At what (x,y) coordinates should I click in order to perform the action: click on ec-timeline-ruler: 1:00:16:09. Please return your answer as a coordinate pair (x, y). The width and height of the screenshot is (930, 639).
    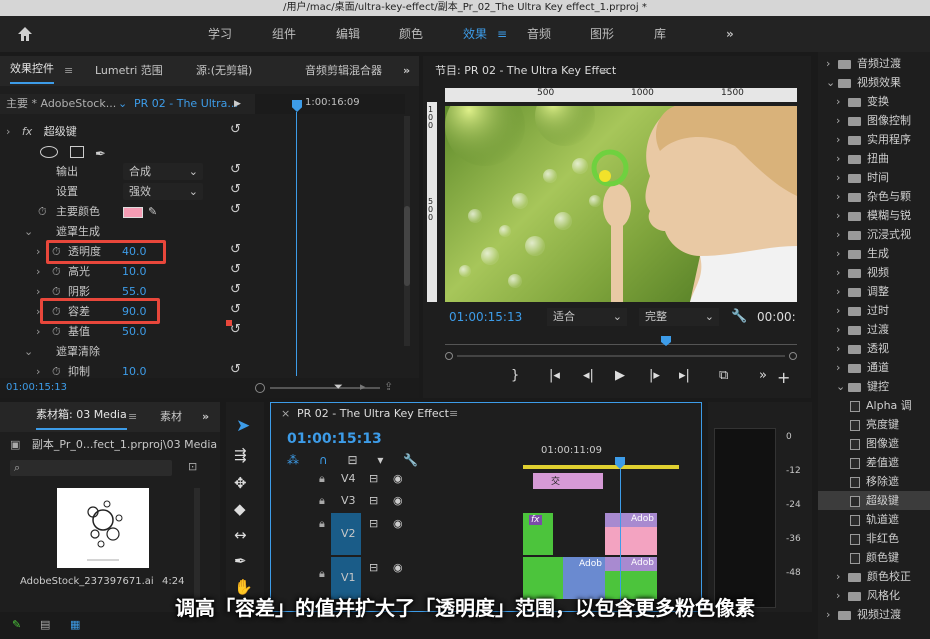
    Looking at the image, I should click on (330, 104).